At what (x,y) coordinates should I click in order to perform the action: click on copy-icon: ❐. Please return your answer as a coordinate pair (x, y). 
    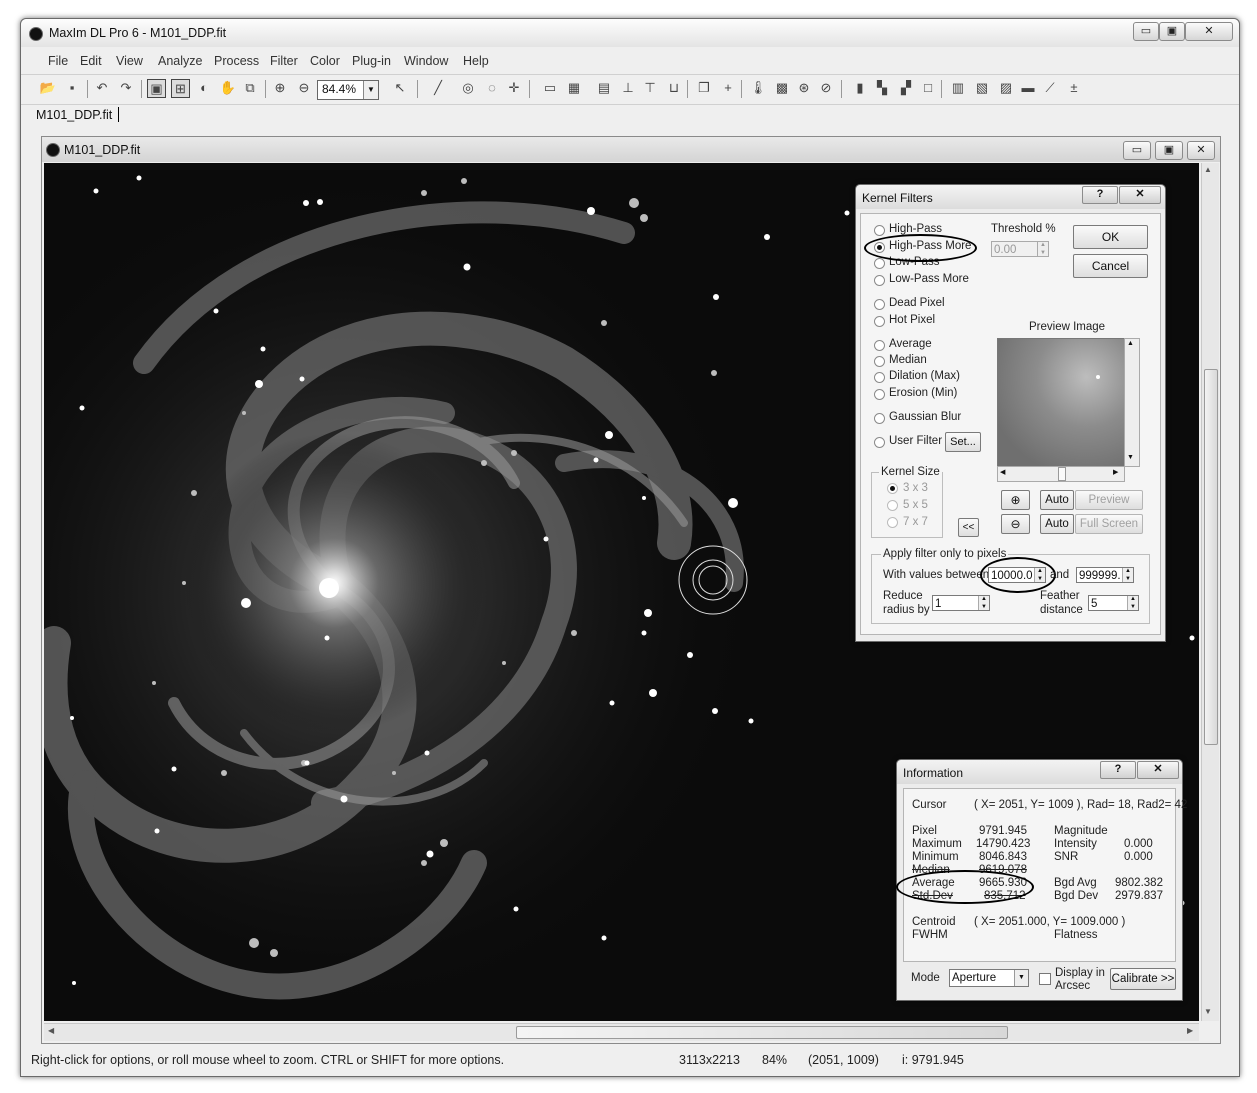
    Looking at the image, I should click on (704, 88).